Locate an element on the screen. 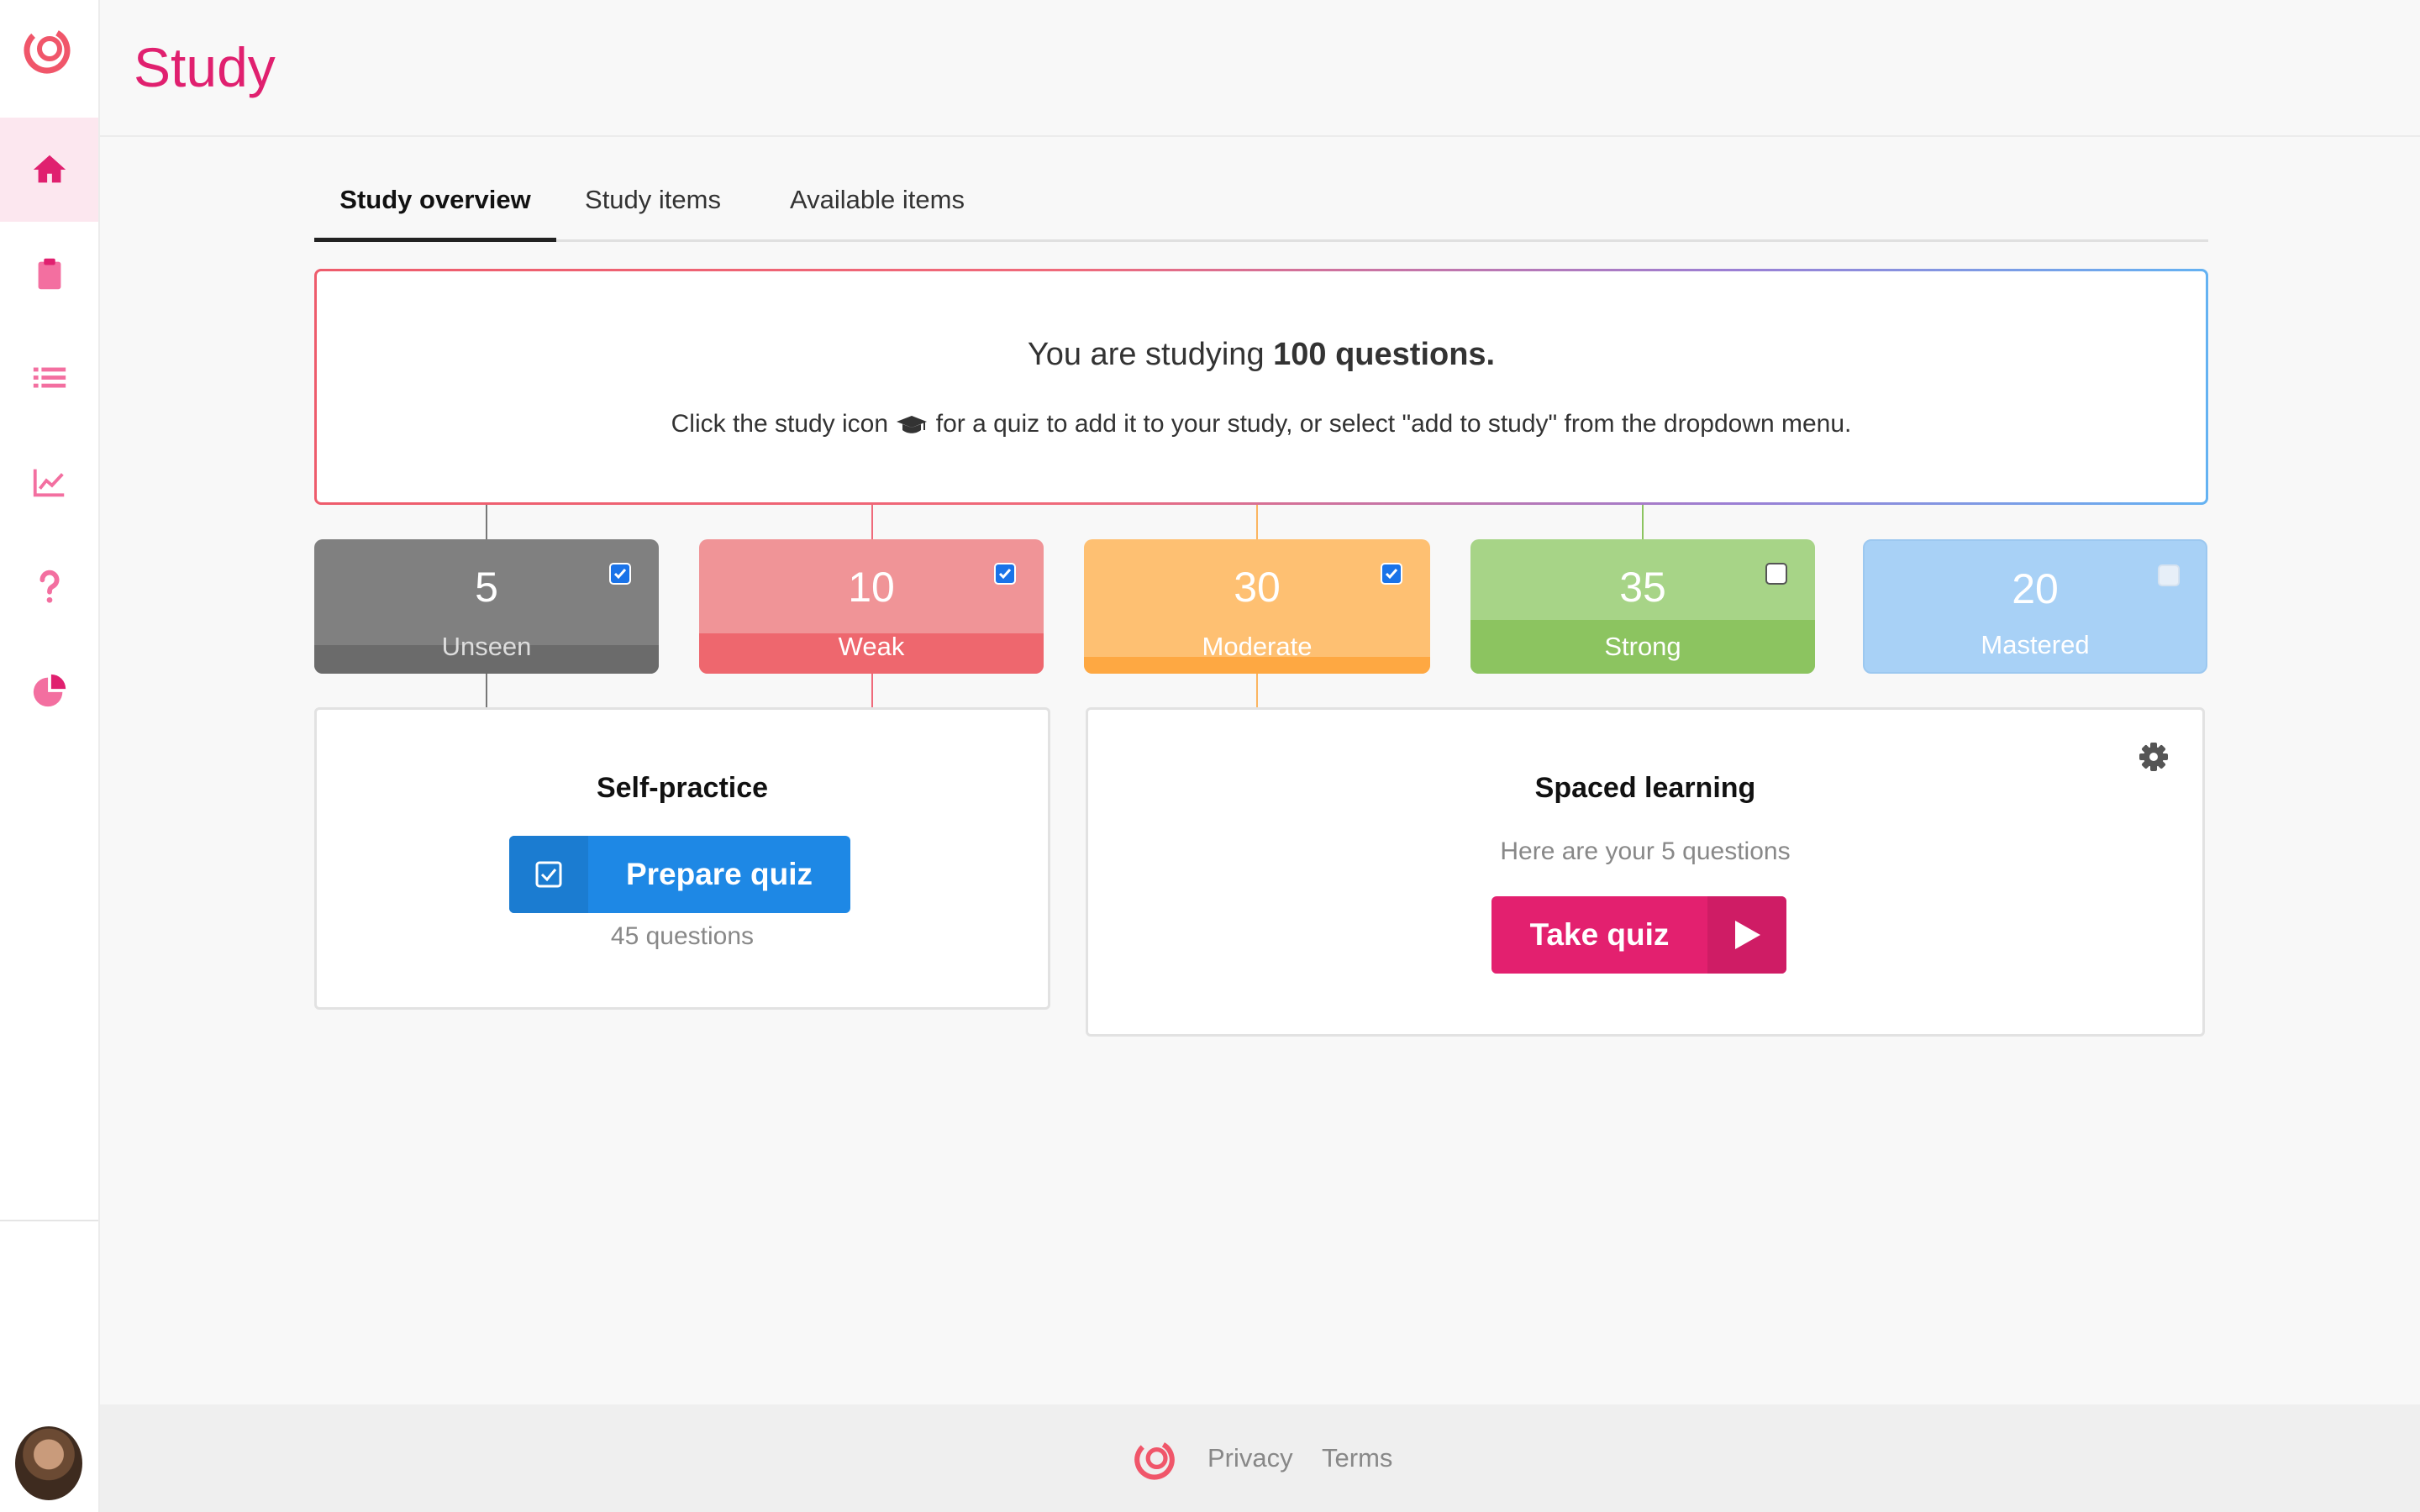 The image size is (2420, 1512). page-header: Study is located at coordinates (1260, 68).